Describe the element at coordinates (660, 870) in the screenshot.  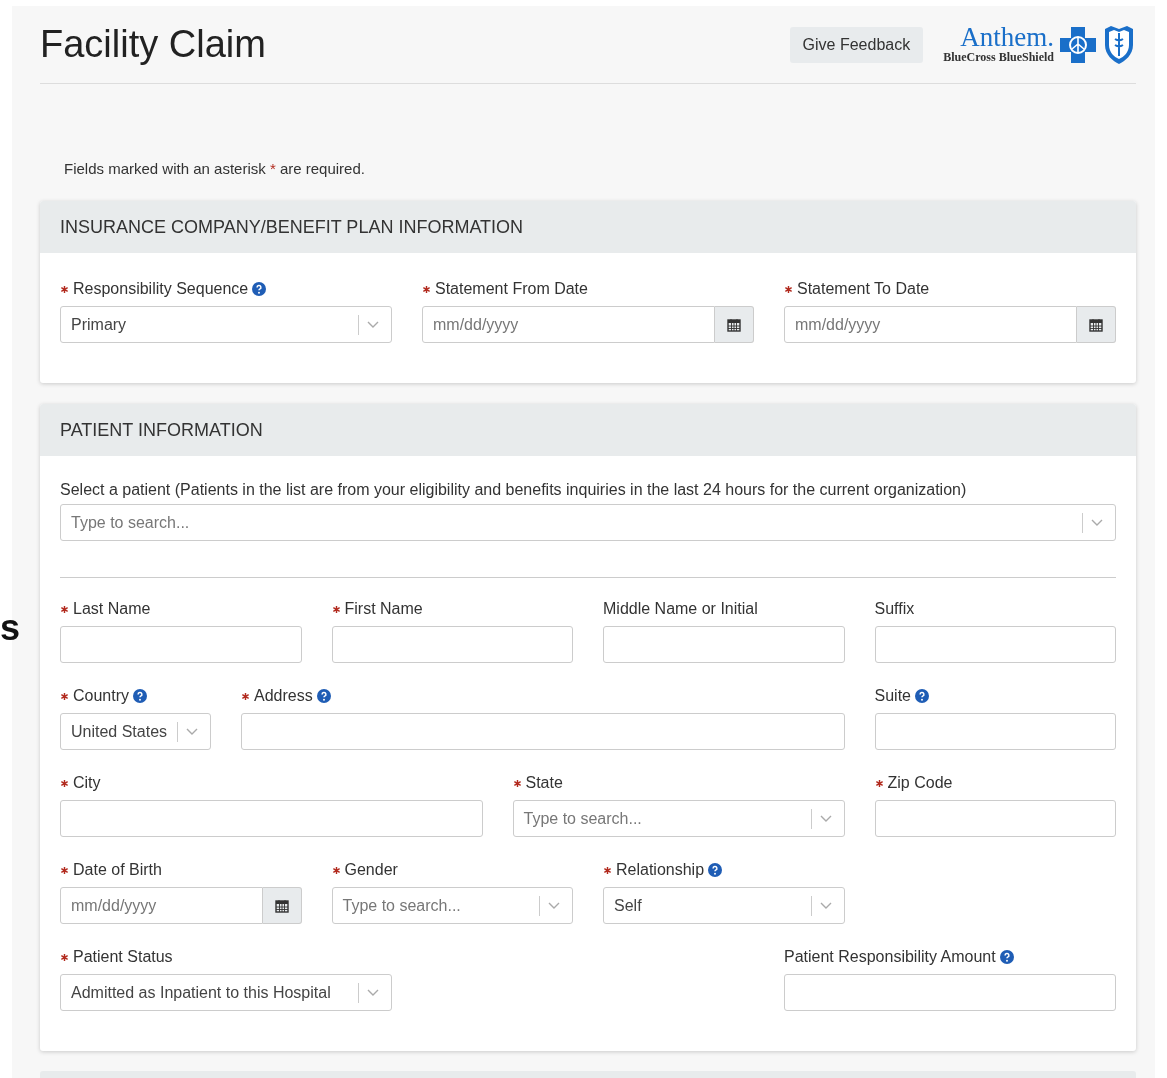
I see `field-label: Relationship` at that location.